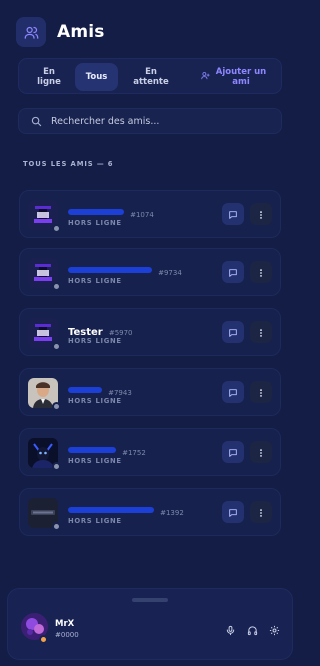  I want to click on search-bar, so click(150, 121).